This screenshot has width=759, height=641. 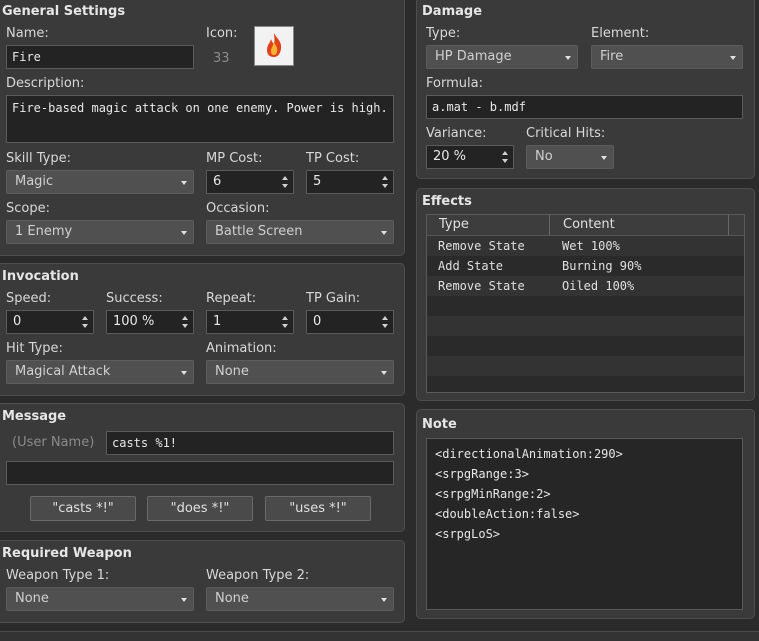 I want to click on variance-spinbox: 20 %, so click(x=470, y=157).